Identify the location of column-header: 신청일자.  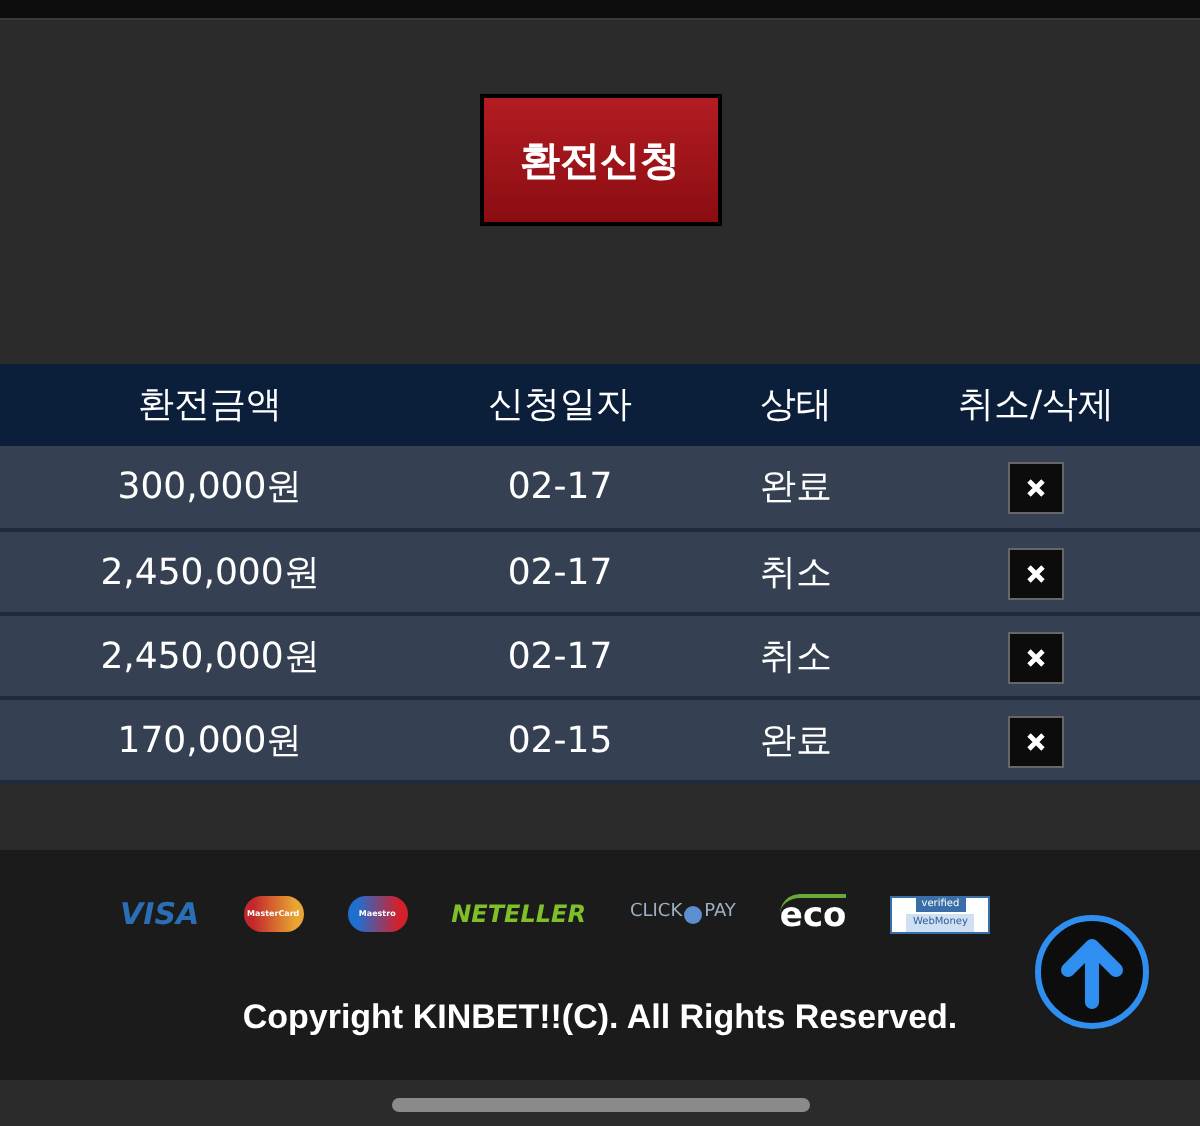
(560, 405).